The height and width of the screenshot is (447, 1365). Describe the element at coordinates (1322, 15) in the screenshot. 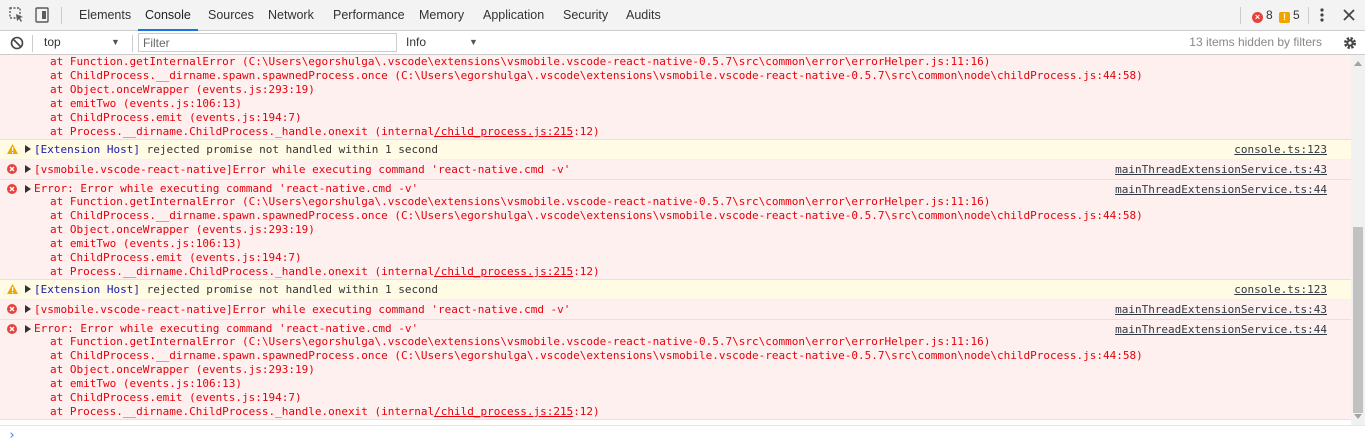

I see `kebab-menu-icon` at that location.